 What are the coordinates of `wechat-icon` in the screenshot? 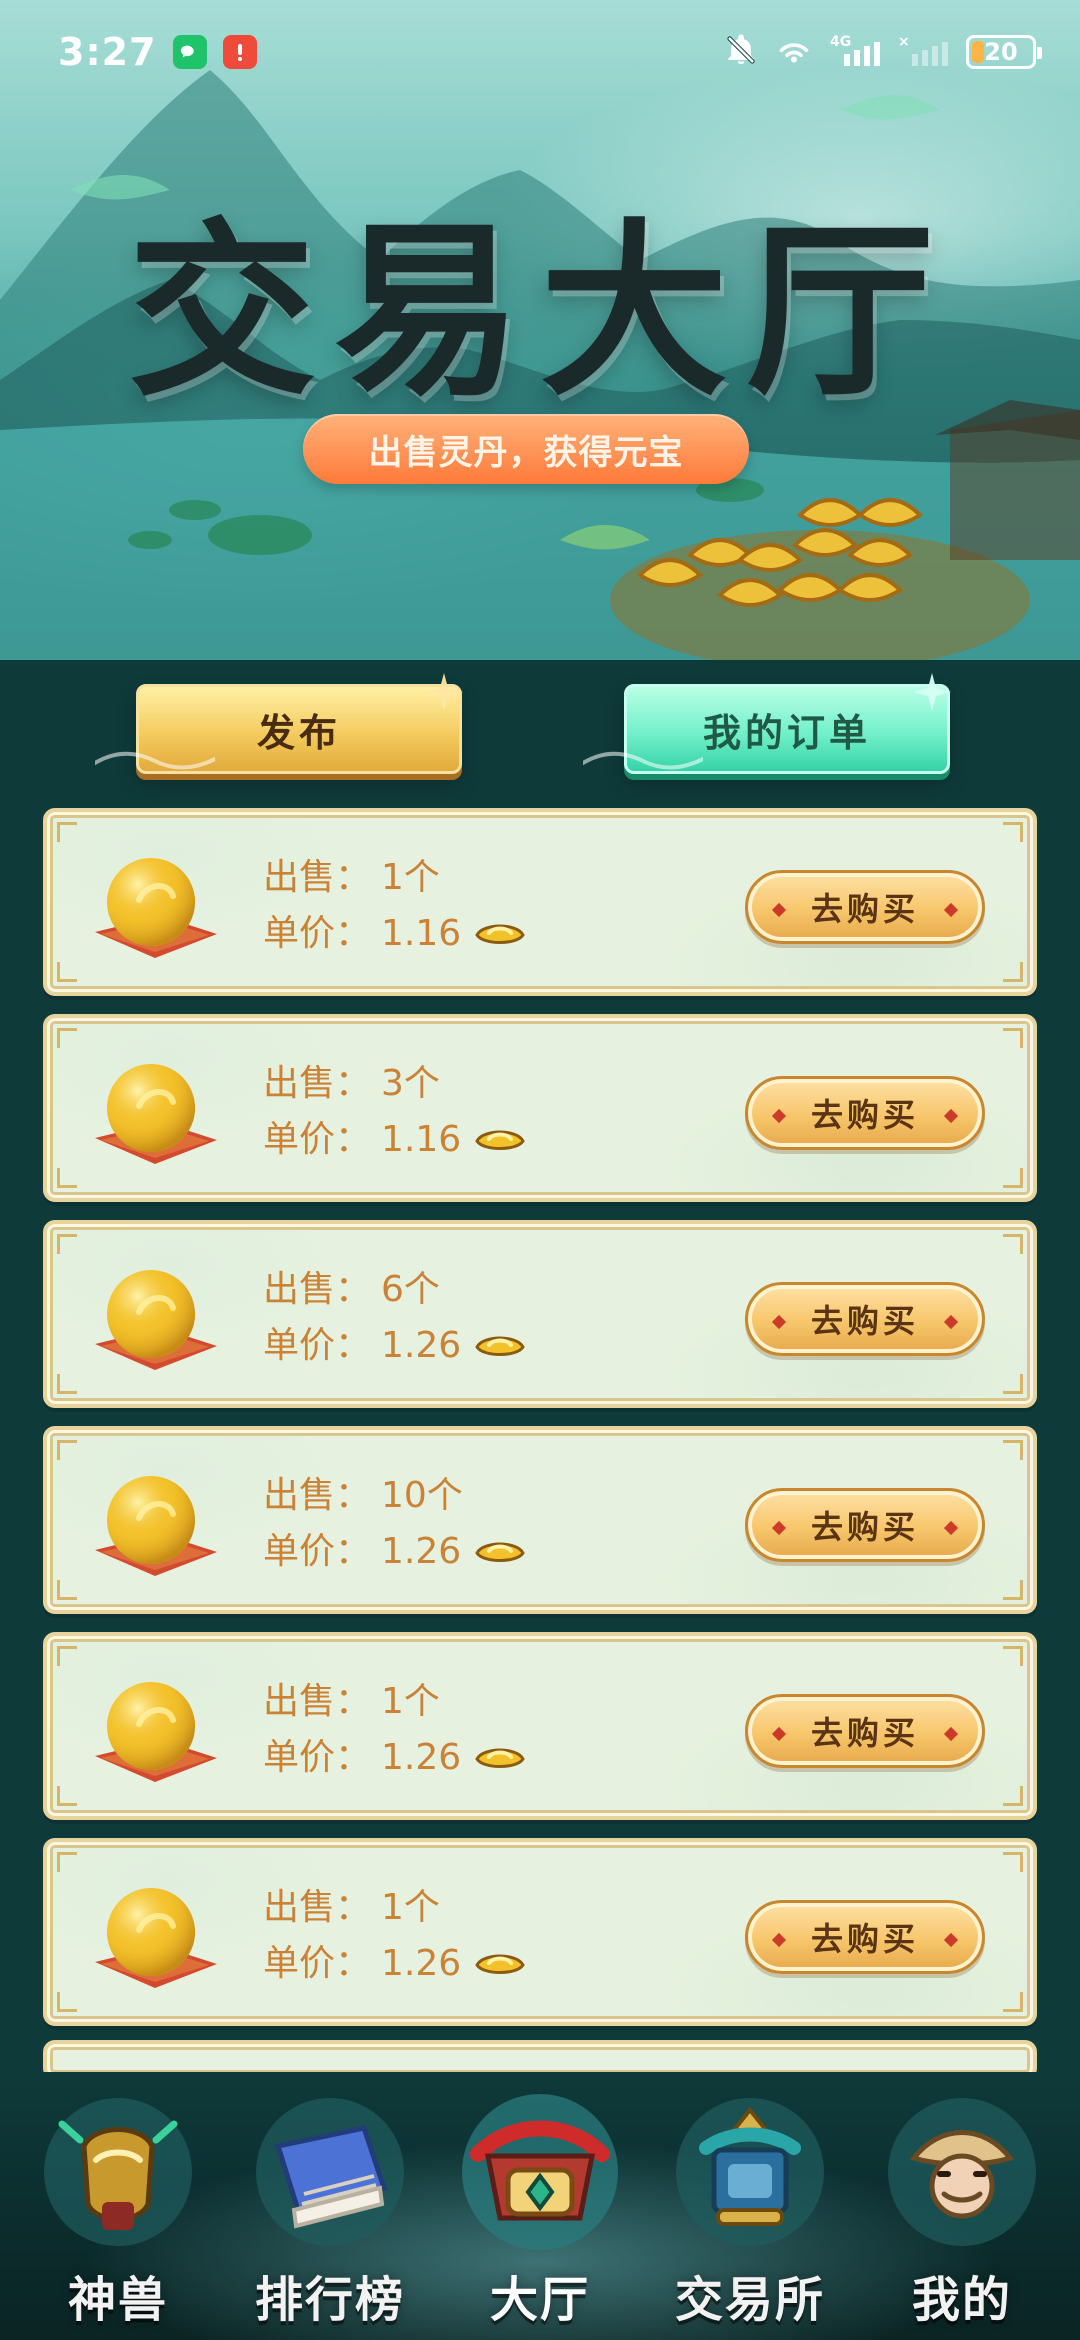 It's located at (189, 52).